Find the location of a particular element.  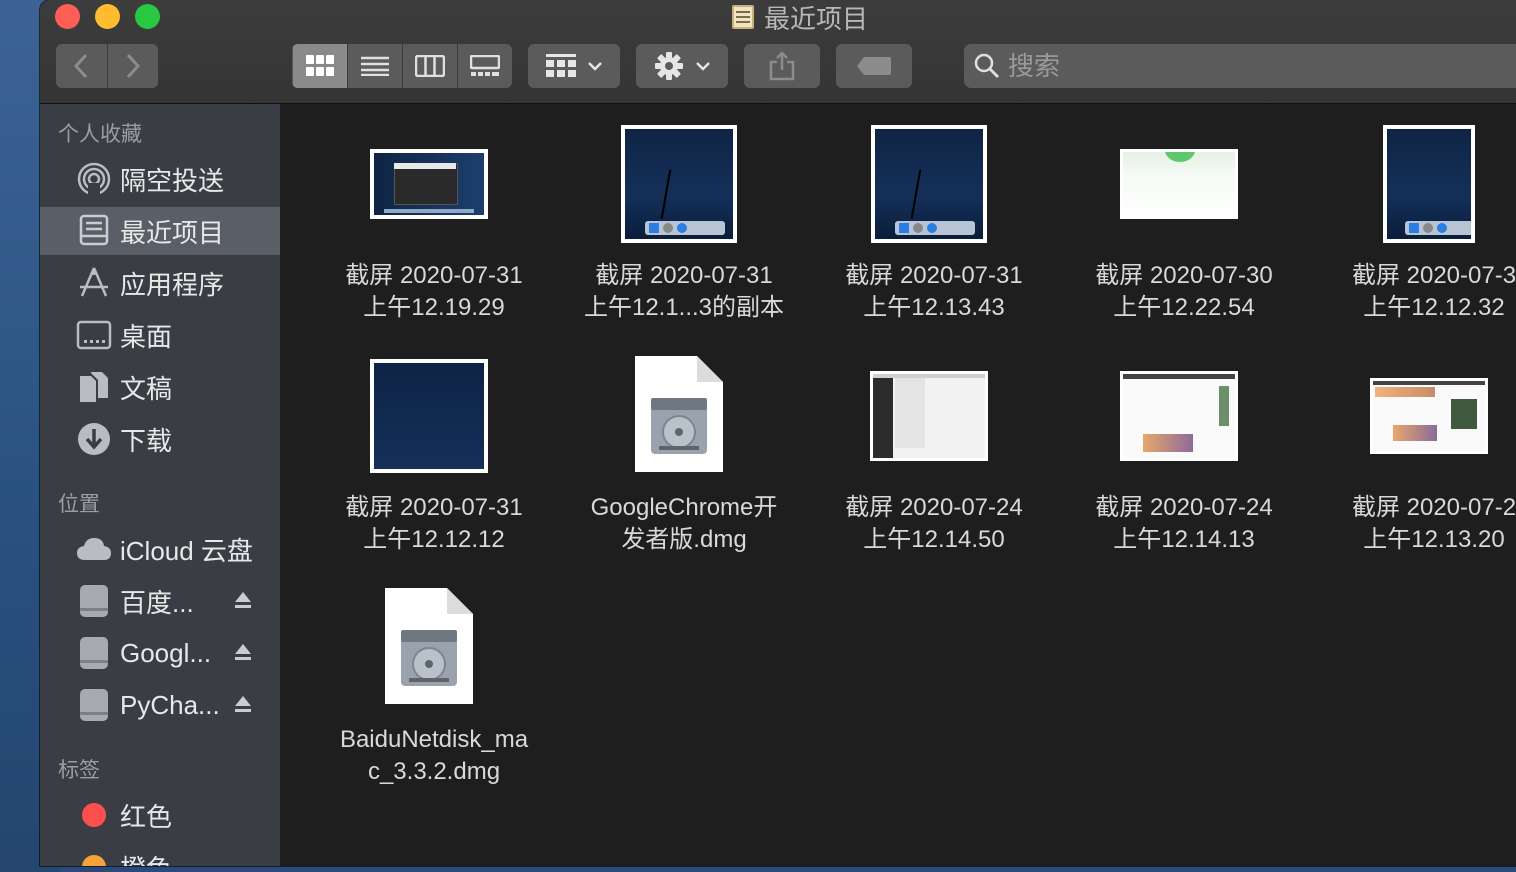

sidebar-item-downloads: 下载 is located at coordinates (160, 439).